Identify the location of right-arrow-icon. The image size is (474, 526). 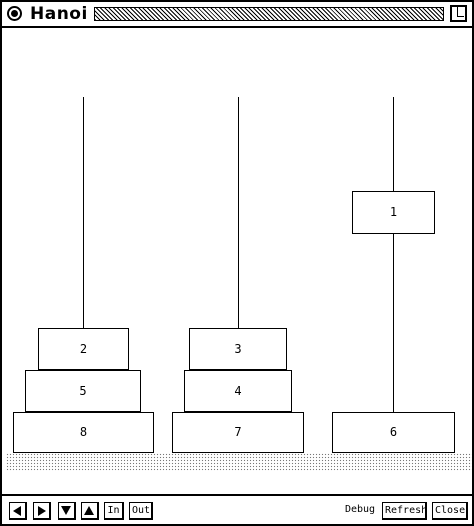
(42, 511).